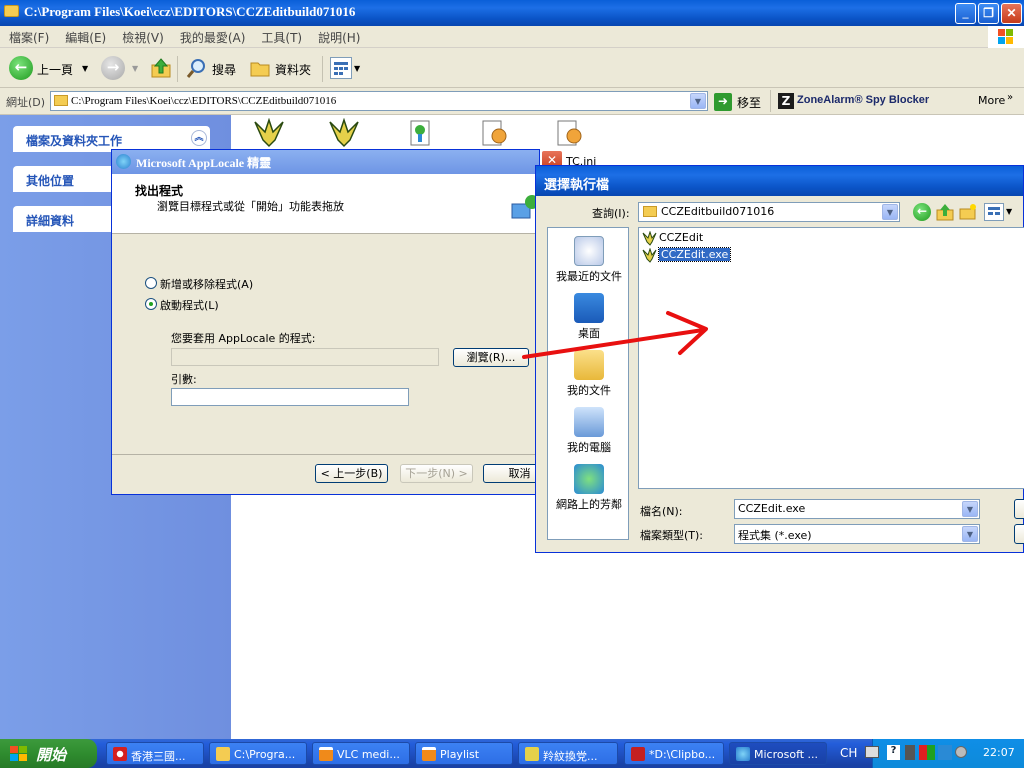 The image size is (1024, 768). I want to click on filetype-combo: 程式集 (*.exe) ▼, so click(857, 534).